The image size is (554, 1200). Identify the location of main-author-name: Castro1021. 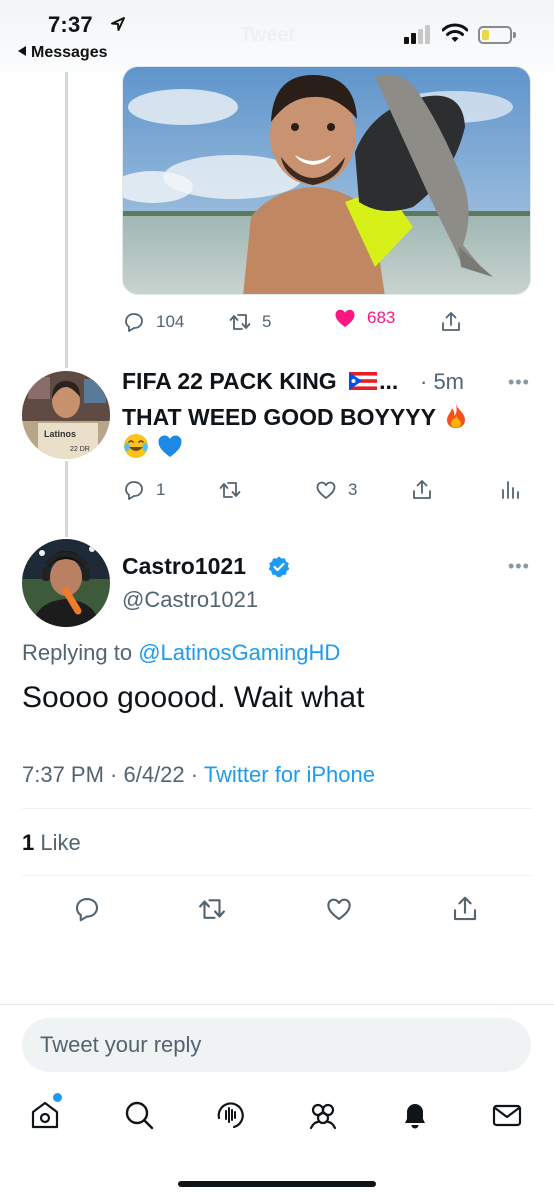
(184, 566).